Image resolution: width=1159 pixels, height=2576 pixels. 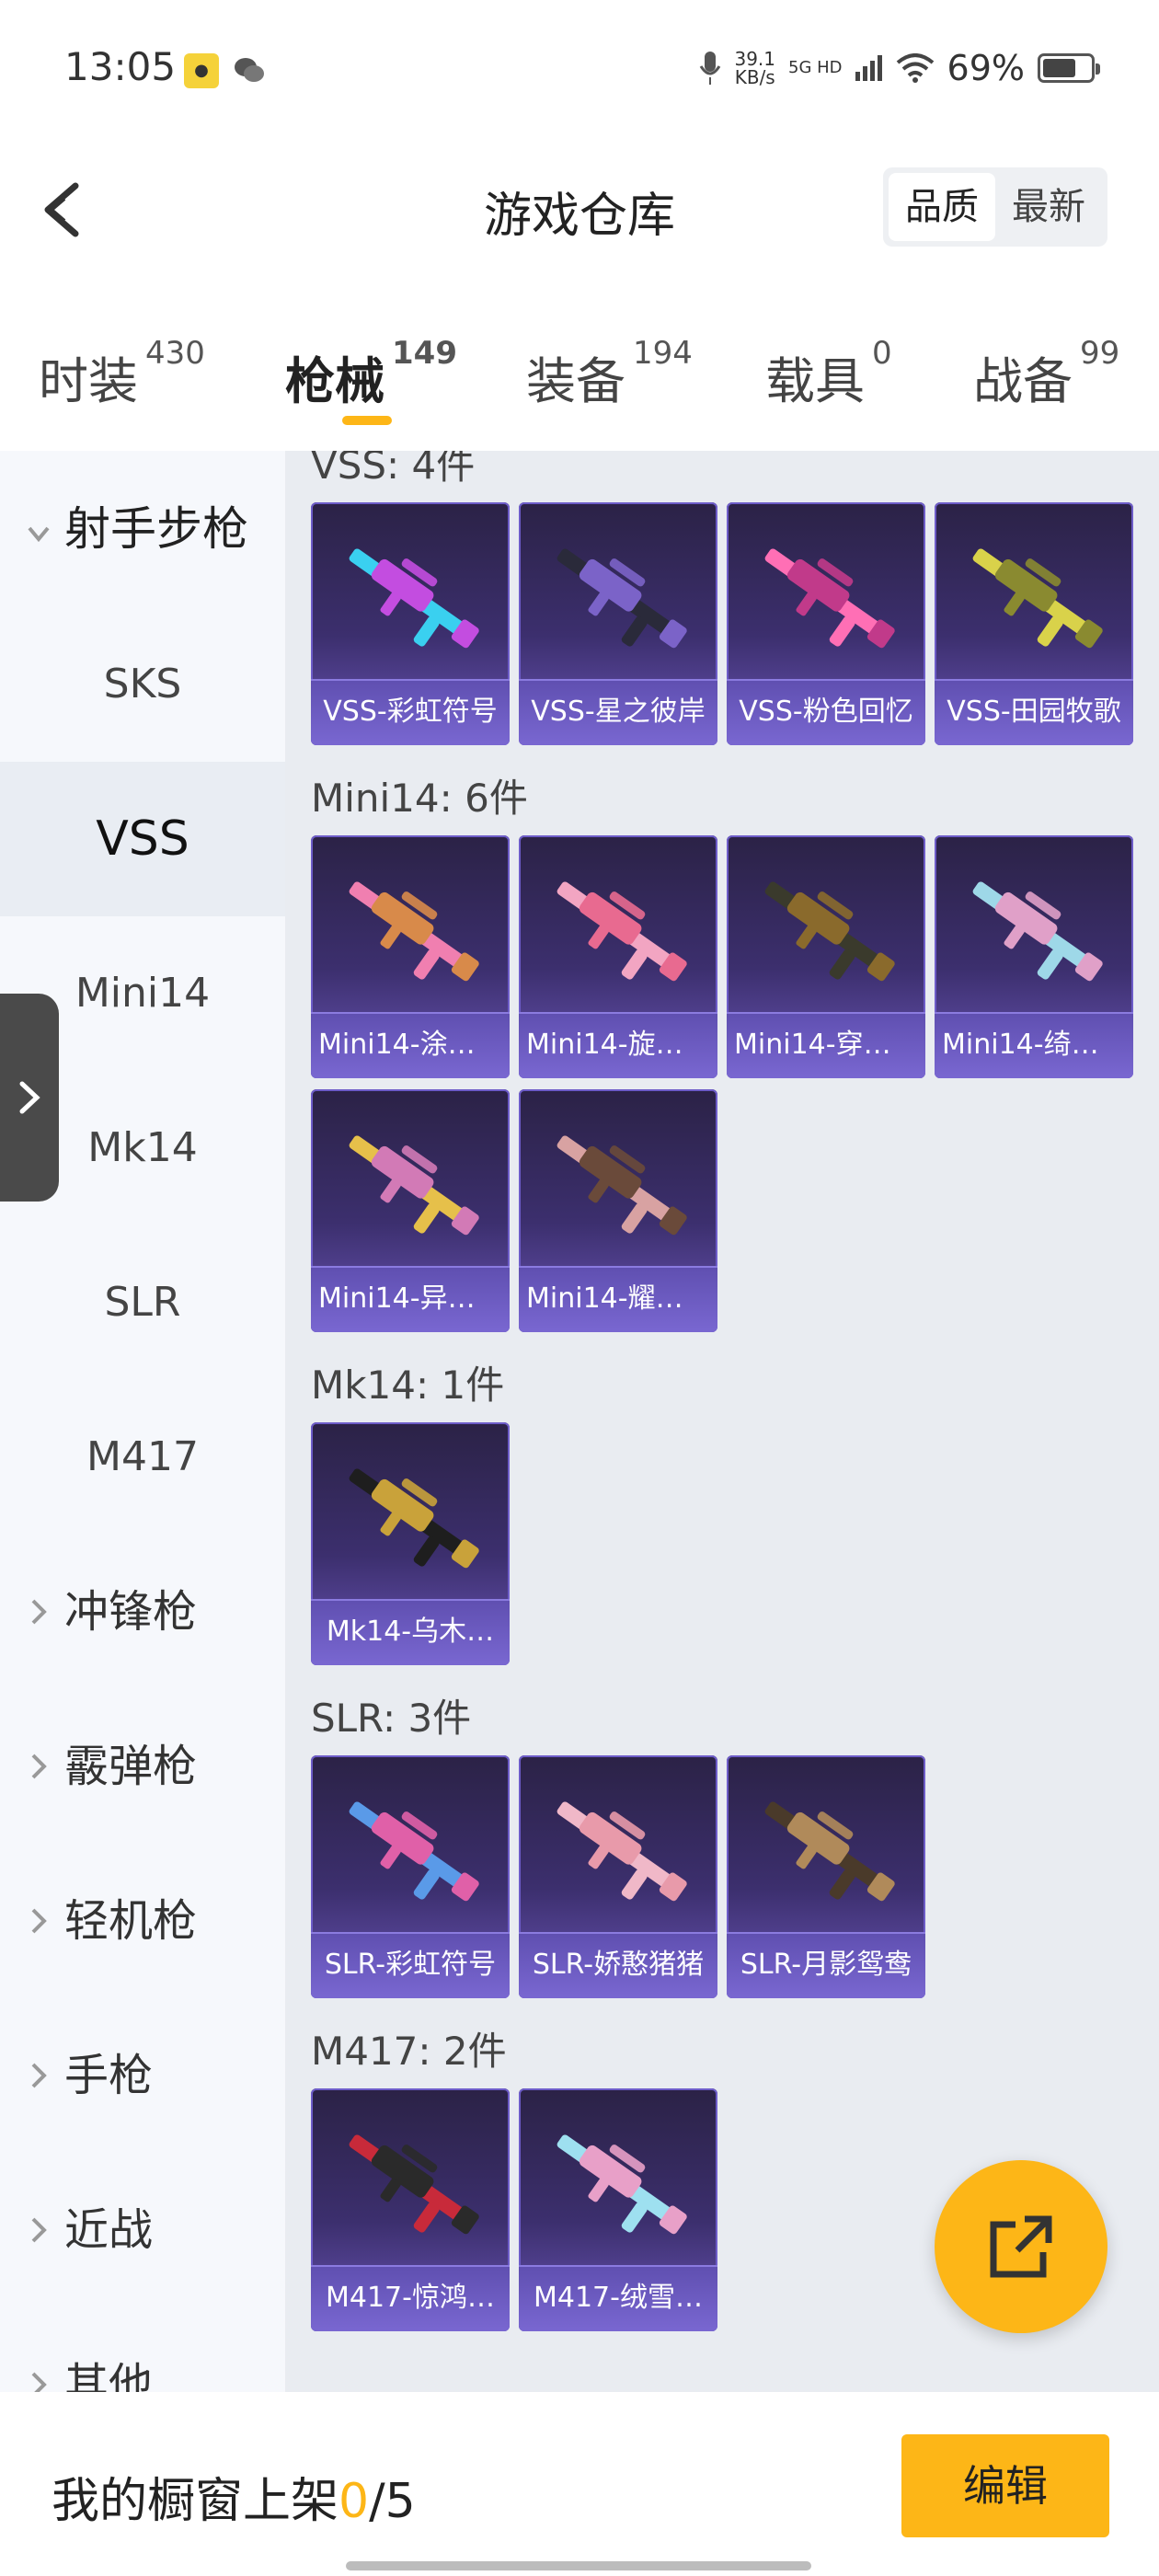 I want to click on section-title: Mk14: 1件, so click(x=408, y=1385).